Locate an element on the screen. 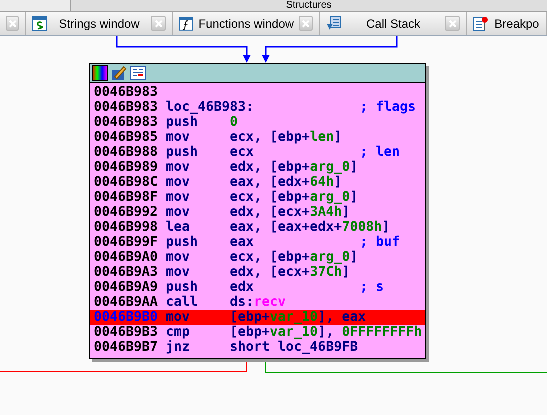 This screenshot has height=415, width=547. operand: eax is located at coordinates (243, 242).